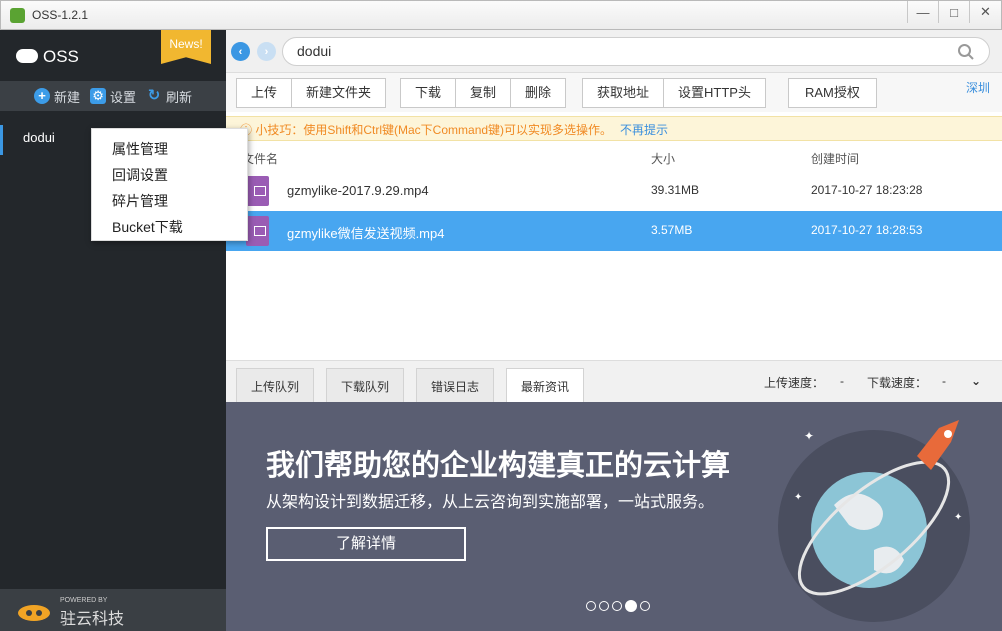  What do you see at coordinates (169, 204) in the screenshot?
I see `menu-item-fragments: 碎片管理` at bounding box center [169, 204].